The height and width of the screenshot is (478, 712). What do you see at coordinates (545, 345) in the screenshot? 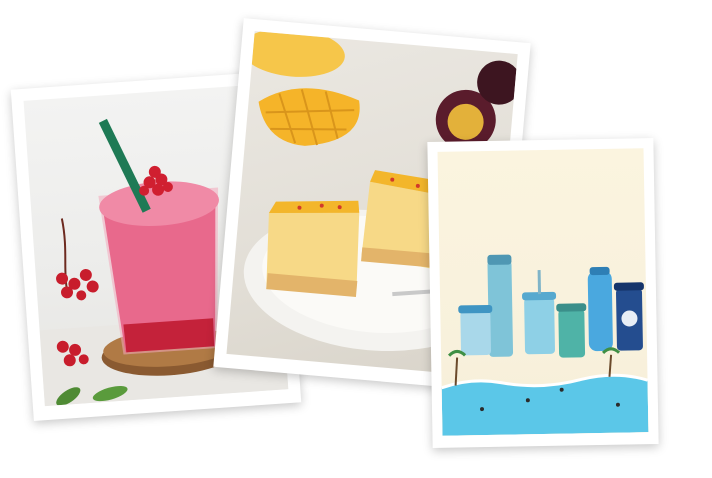
I see `tumblers-image` at bounding box center [545, 345].